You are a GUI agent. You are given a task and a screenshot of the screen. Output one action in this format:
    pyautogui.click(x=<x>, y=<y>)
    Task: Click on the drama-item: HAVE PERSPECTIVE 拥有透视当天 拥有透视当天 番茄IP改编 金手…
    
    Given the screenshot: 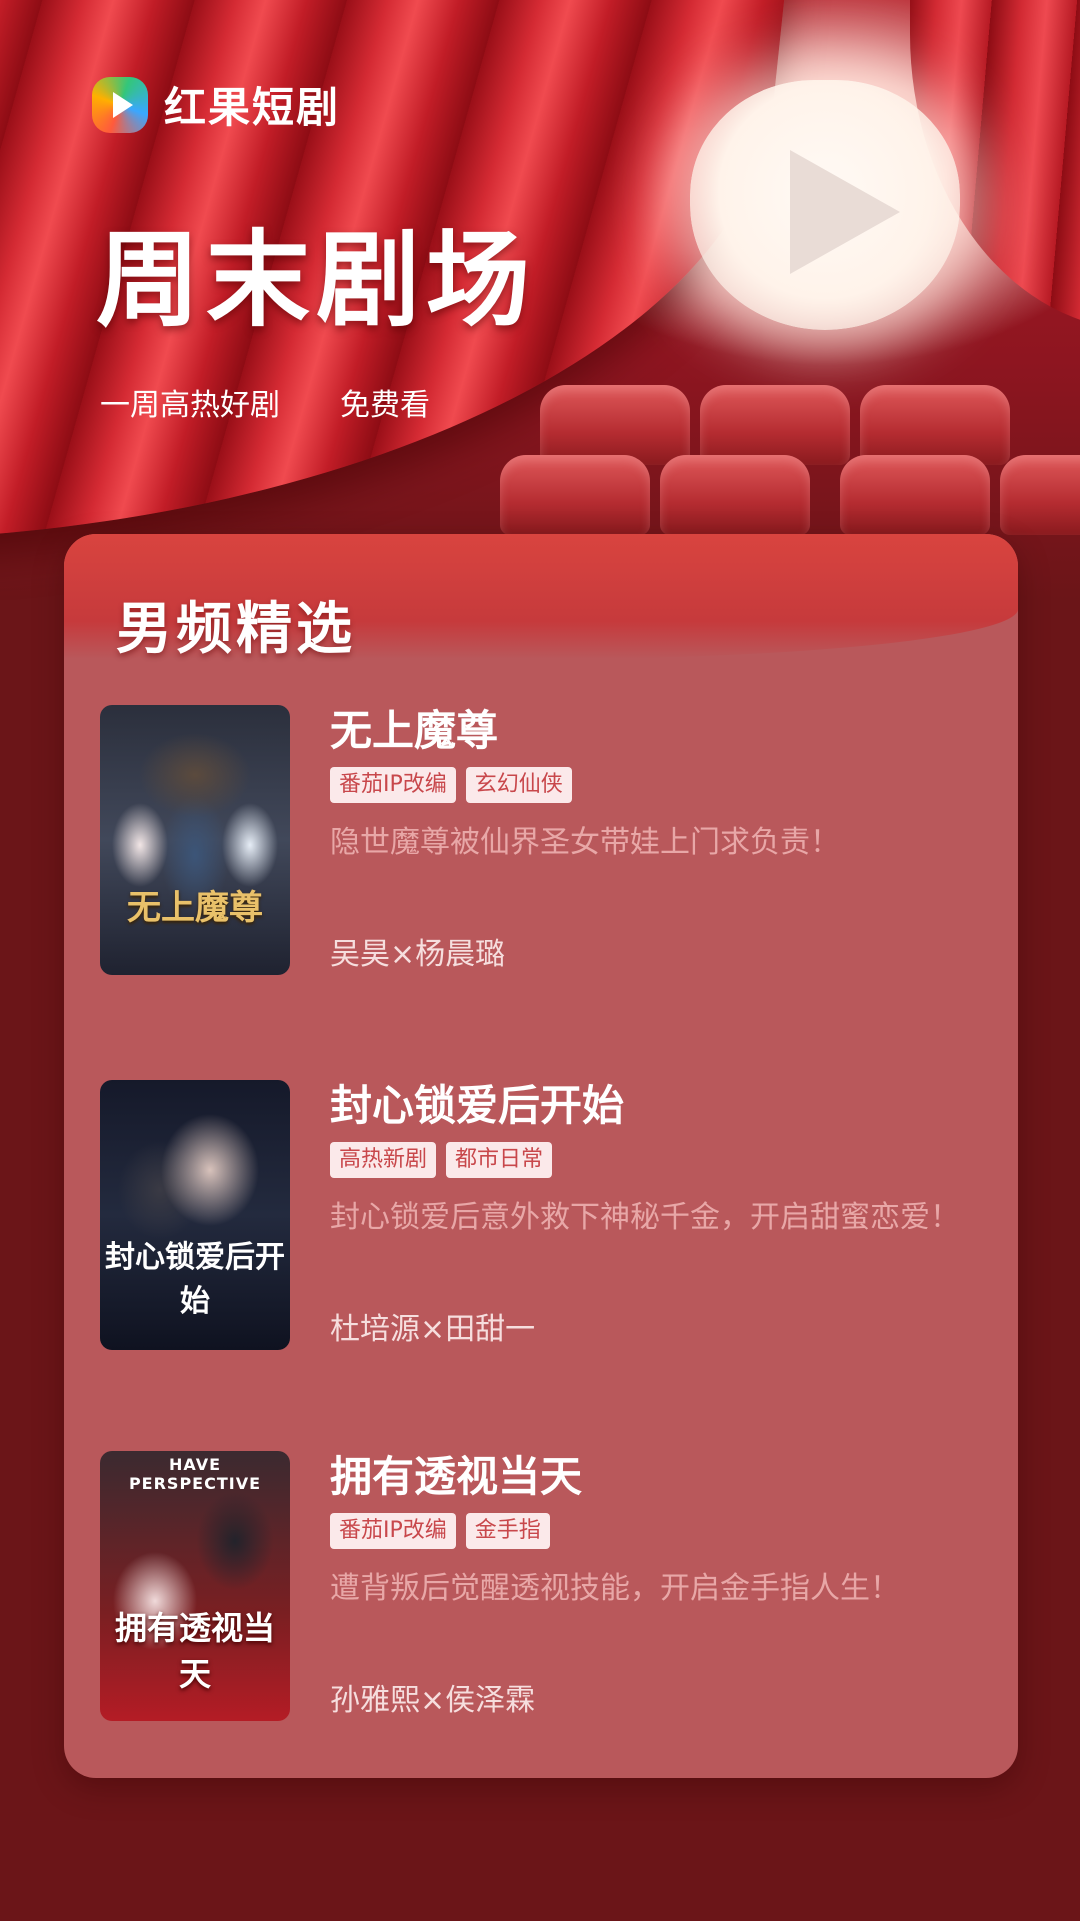 What is the action you would take?
    pyautogui.click(x=540, y=1586)
    